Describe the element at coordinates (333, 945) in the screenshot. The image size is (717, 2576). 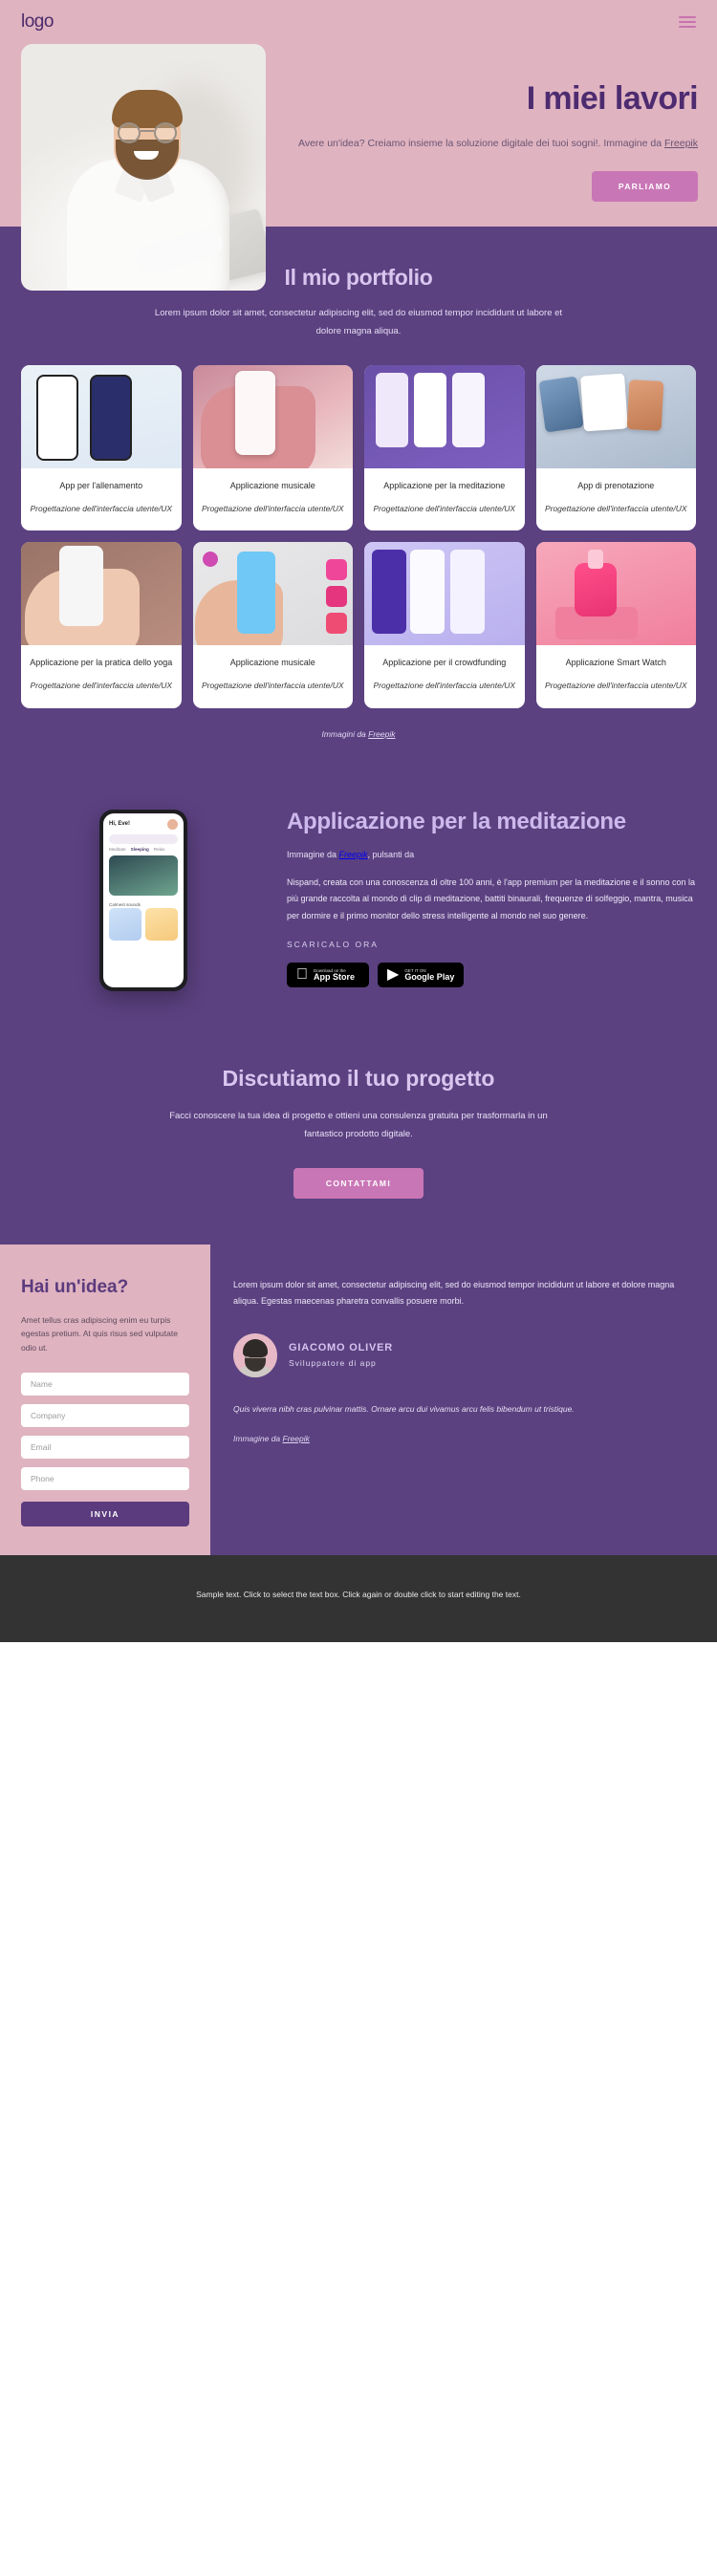
I see `download-label: SCARICALO ORA` at that location.